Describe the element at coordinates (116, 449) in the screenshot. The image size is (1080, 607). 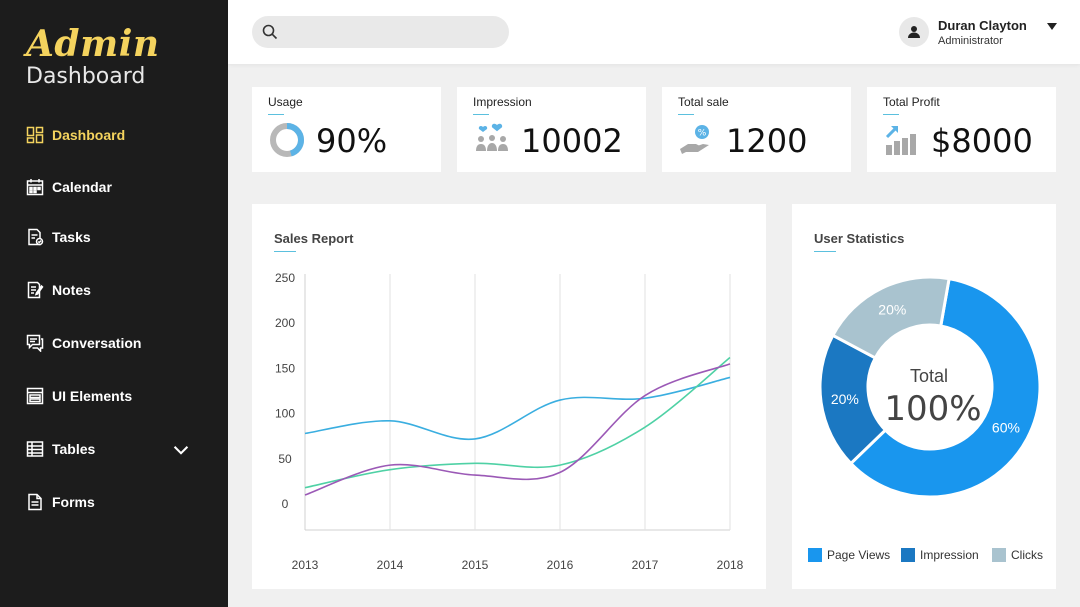
I see `sidebar-item-tables: Tables` at that location.